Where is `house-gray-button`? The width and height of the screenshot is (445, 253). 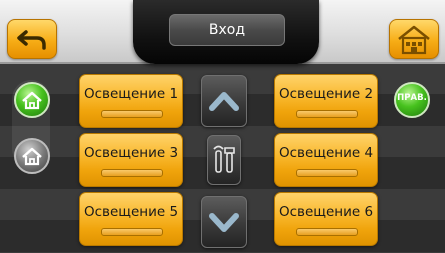 house-gray-button is located at coordinates (32, 156).